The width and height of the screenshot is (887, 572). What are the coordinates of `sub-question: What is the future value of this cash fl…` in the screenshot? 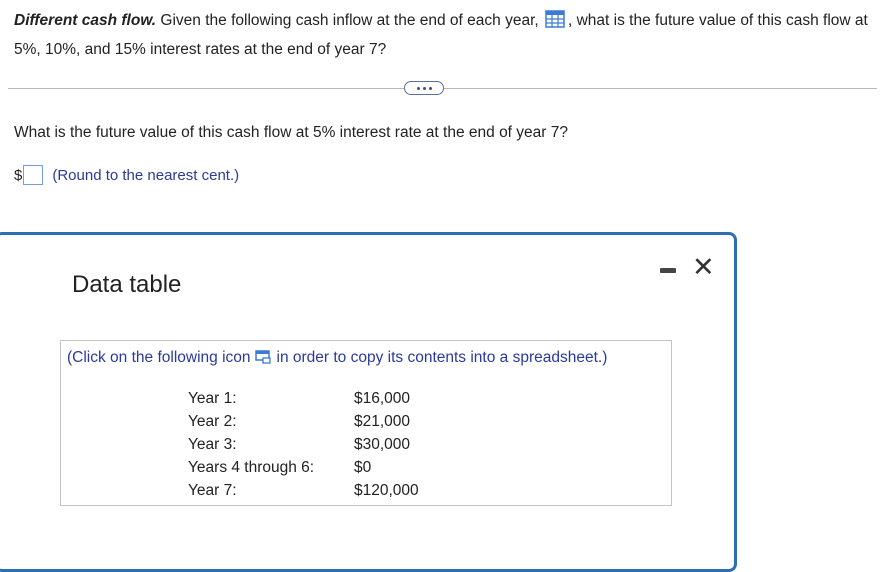 It's located at (291, 132).